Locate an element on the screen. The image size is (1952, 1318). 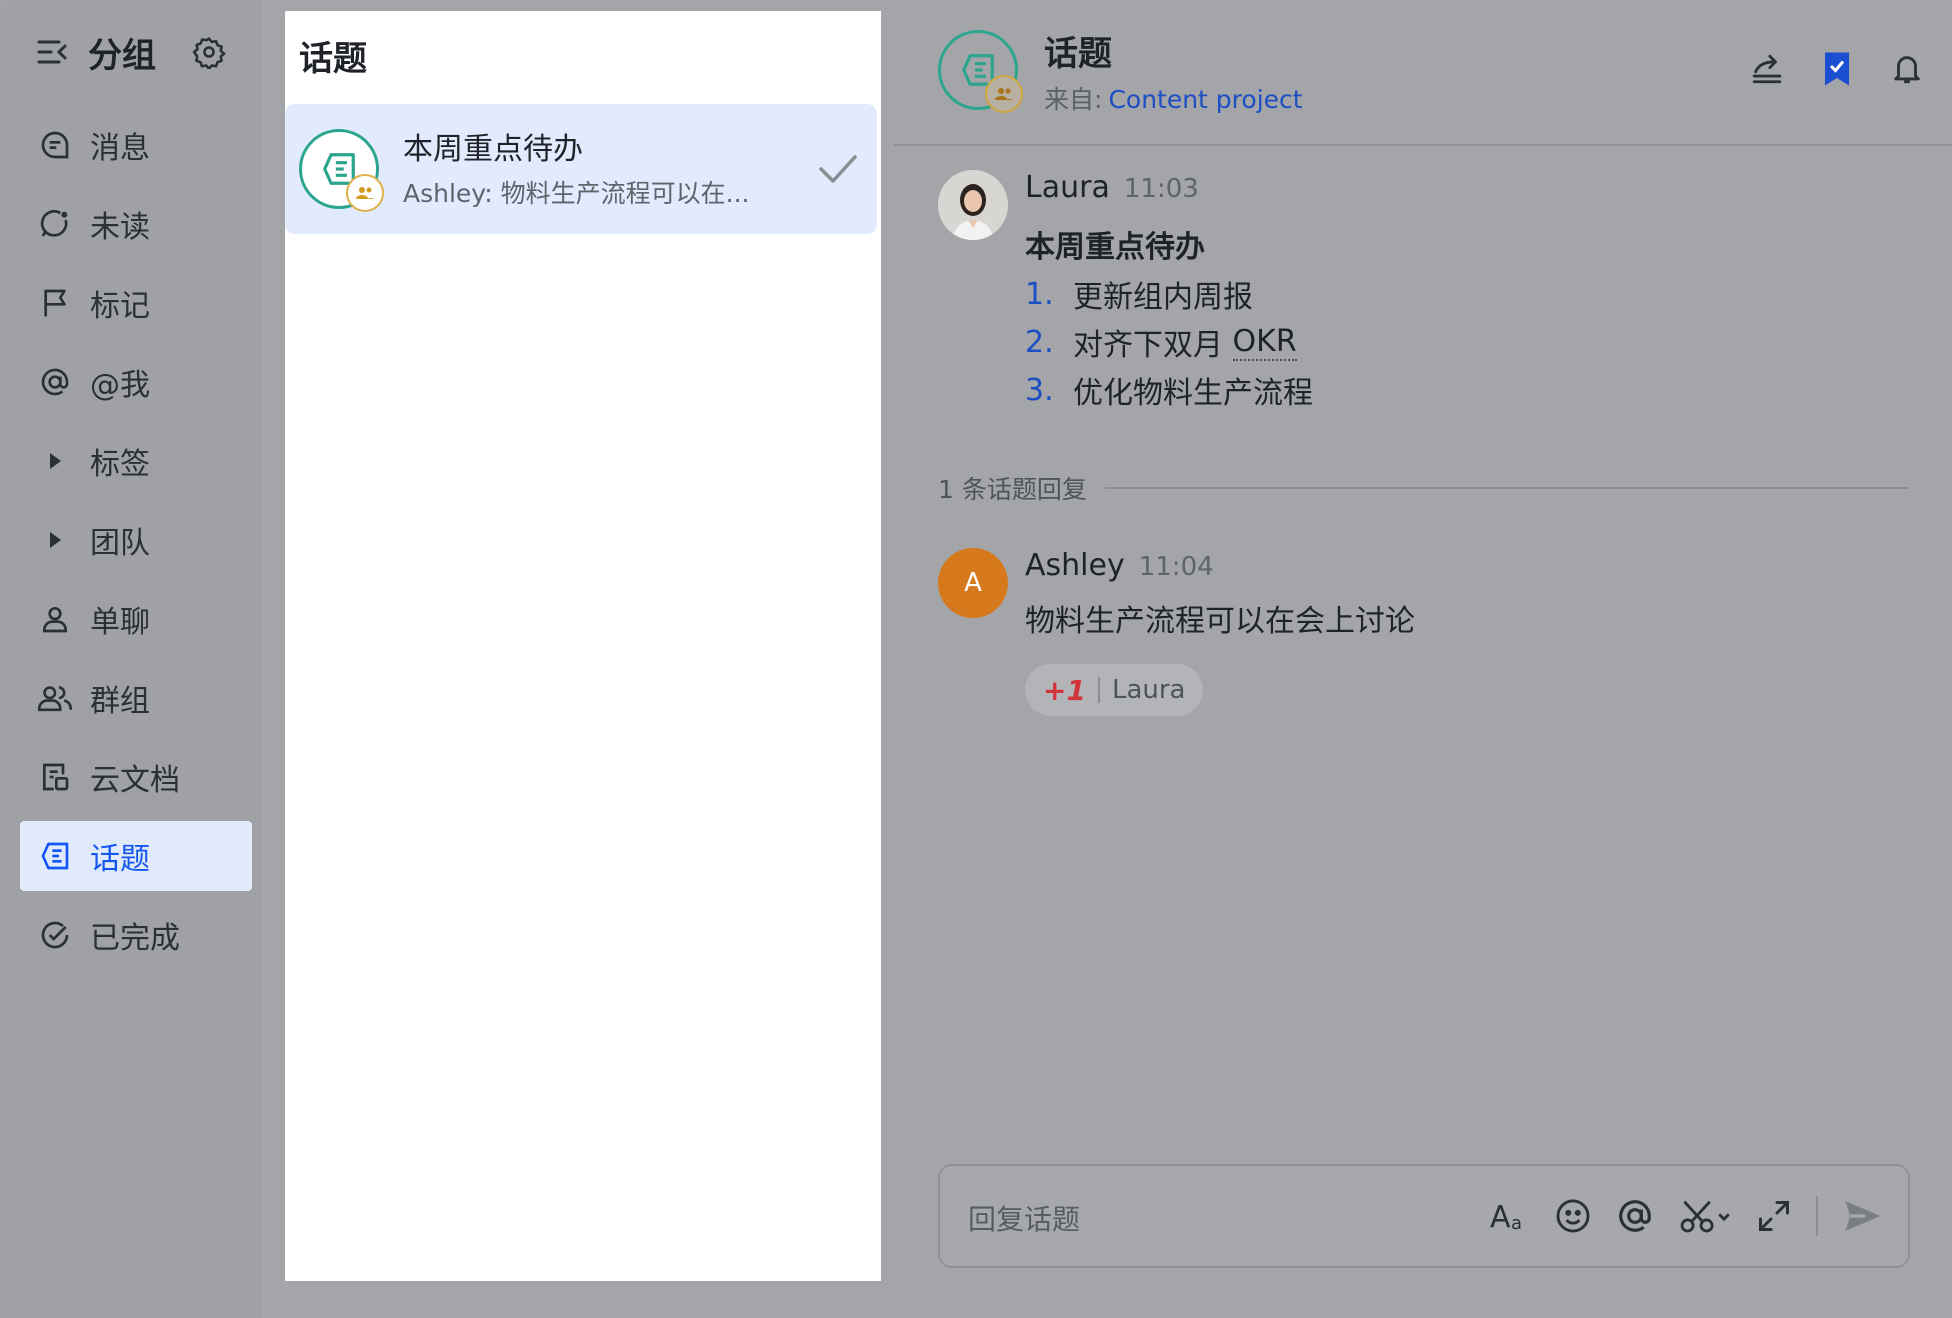
detail-source: 来自: Content project is located at coordinates (1173, 98).